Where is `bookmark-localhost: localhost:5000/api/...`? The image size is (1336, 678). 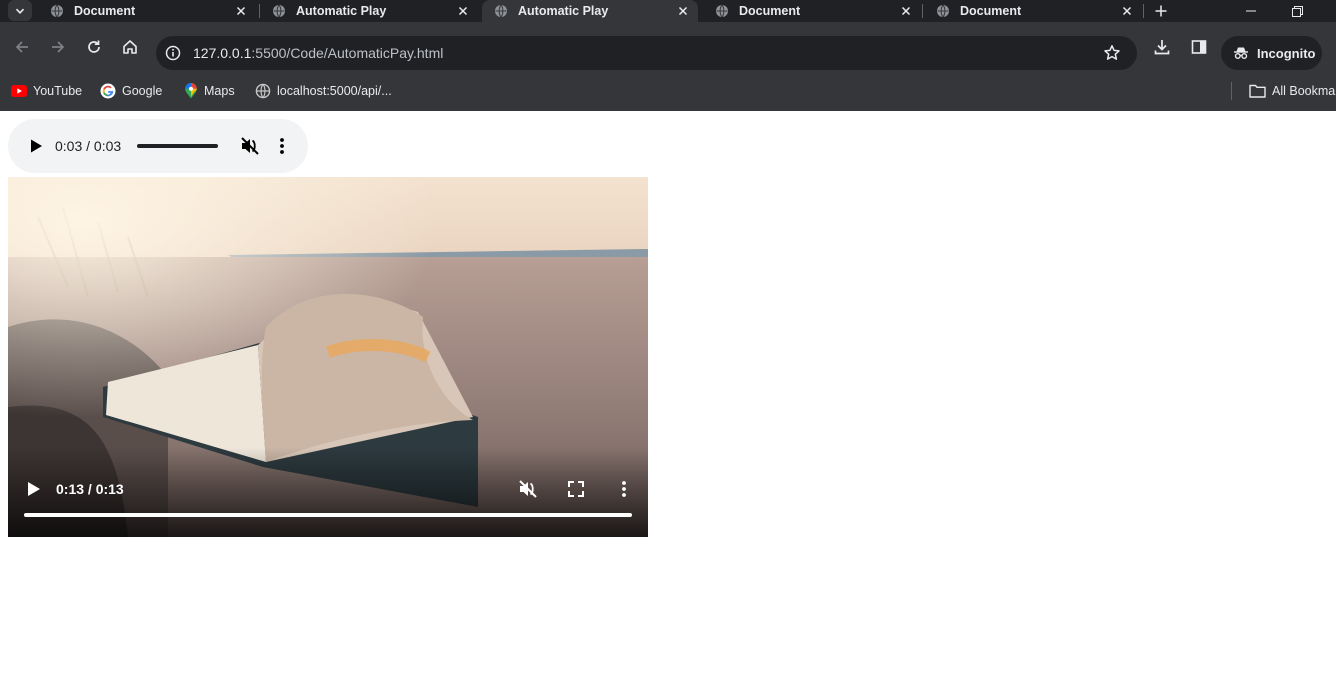 bookmark-localhost: localhost:5000/api/... is located at coordinates (323, 91).